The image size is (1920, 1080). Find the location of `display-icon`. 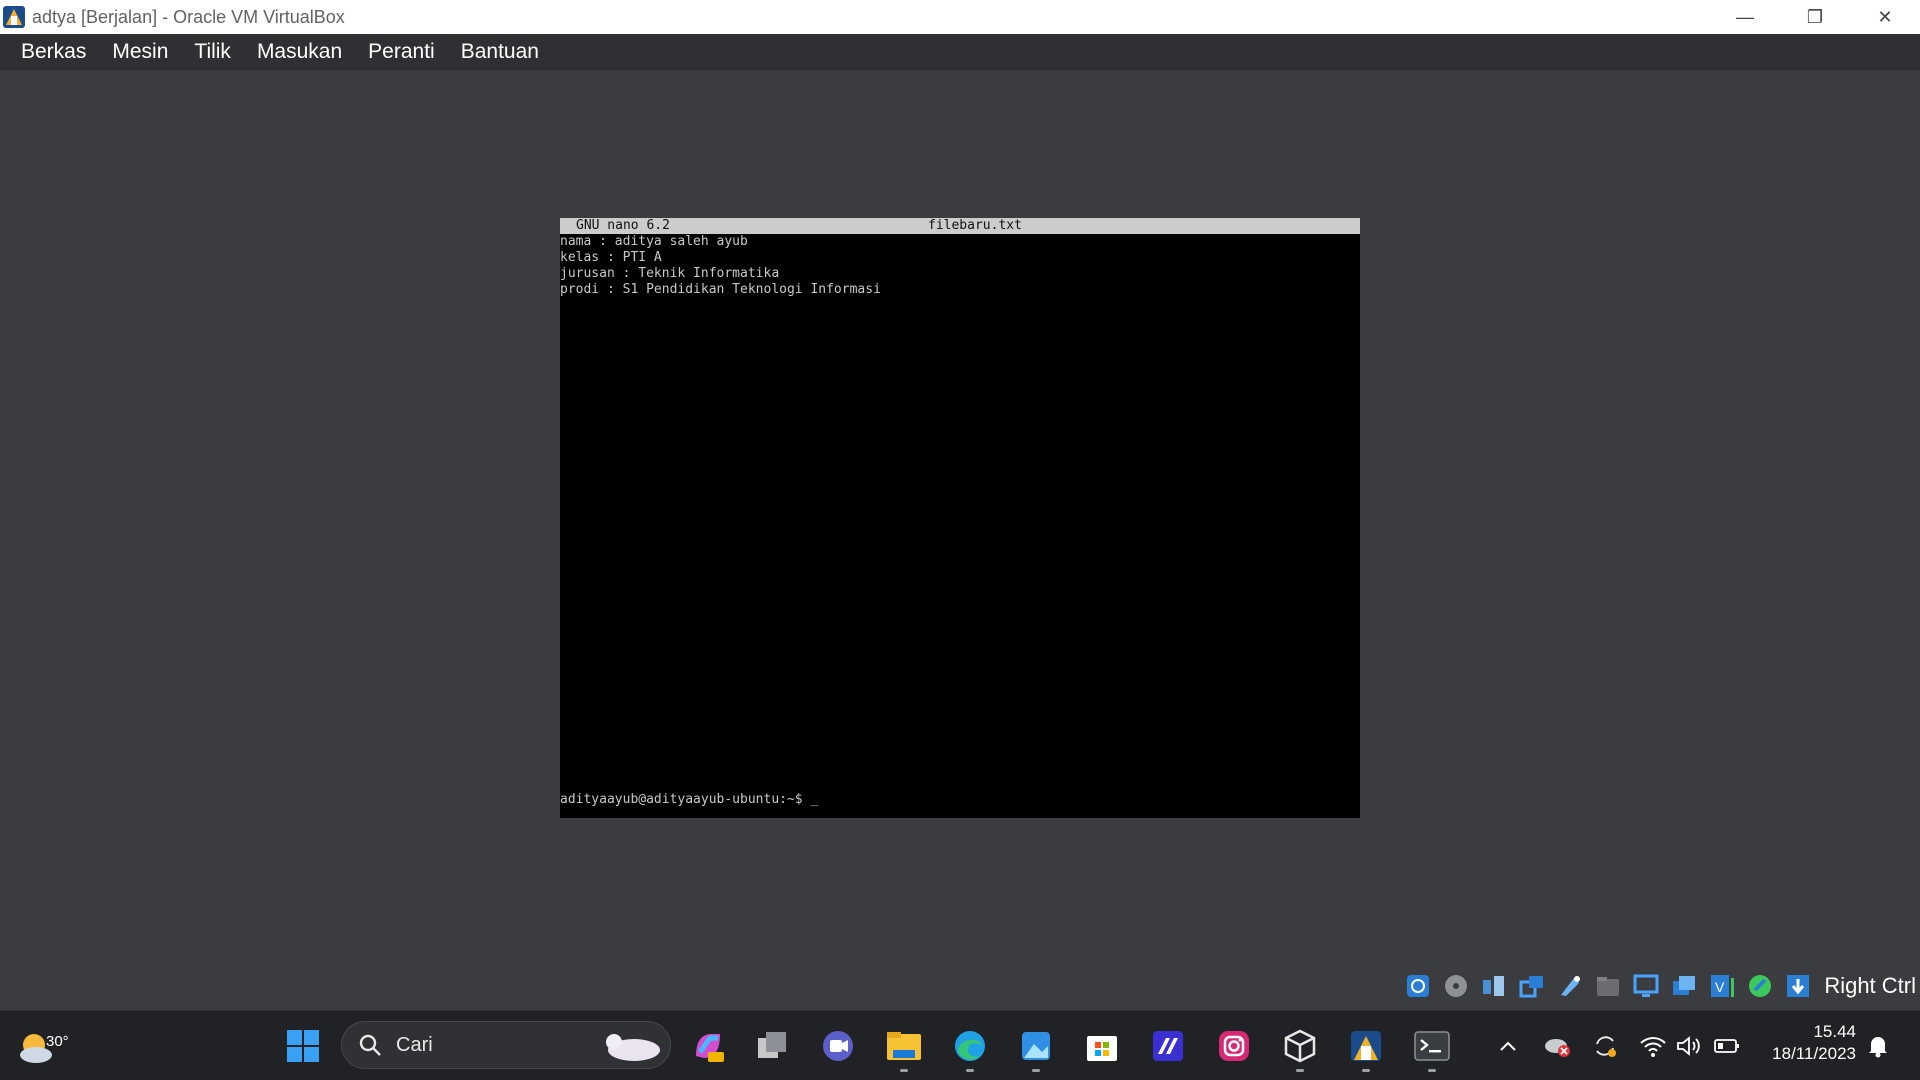

display-icon is located at coordinates (1646, 986).